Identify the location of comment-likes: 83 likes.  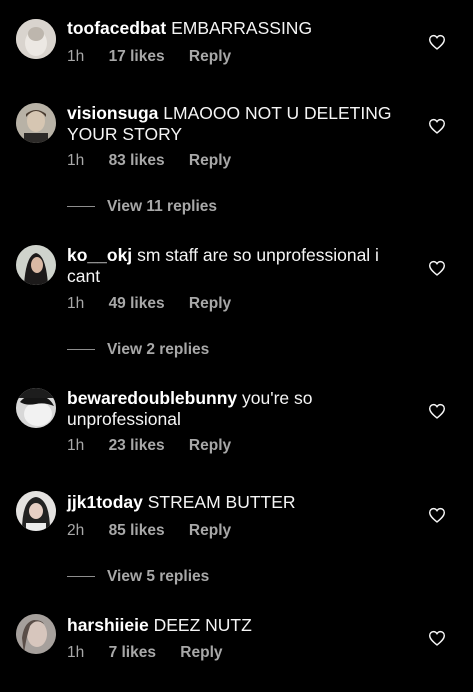
(137, 161).